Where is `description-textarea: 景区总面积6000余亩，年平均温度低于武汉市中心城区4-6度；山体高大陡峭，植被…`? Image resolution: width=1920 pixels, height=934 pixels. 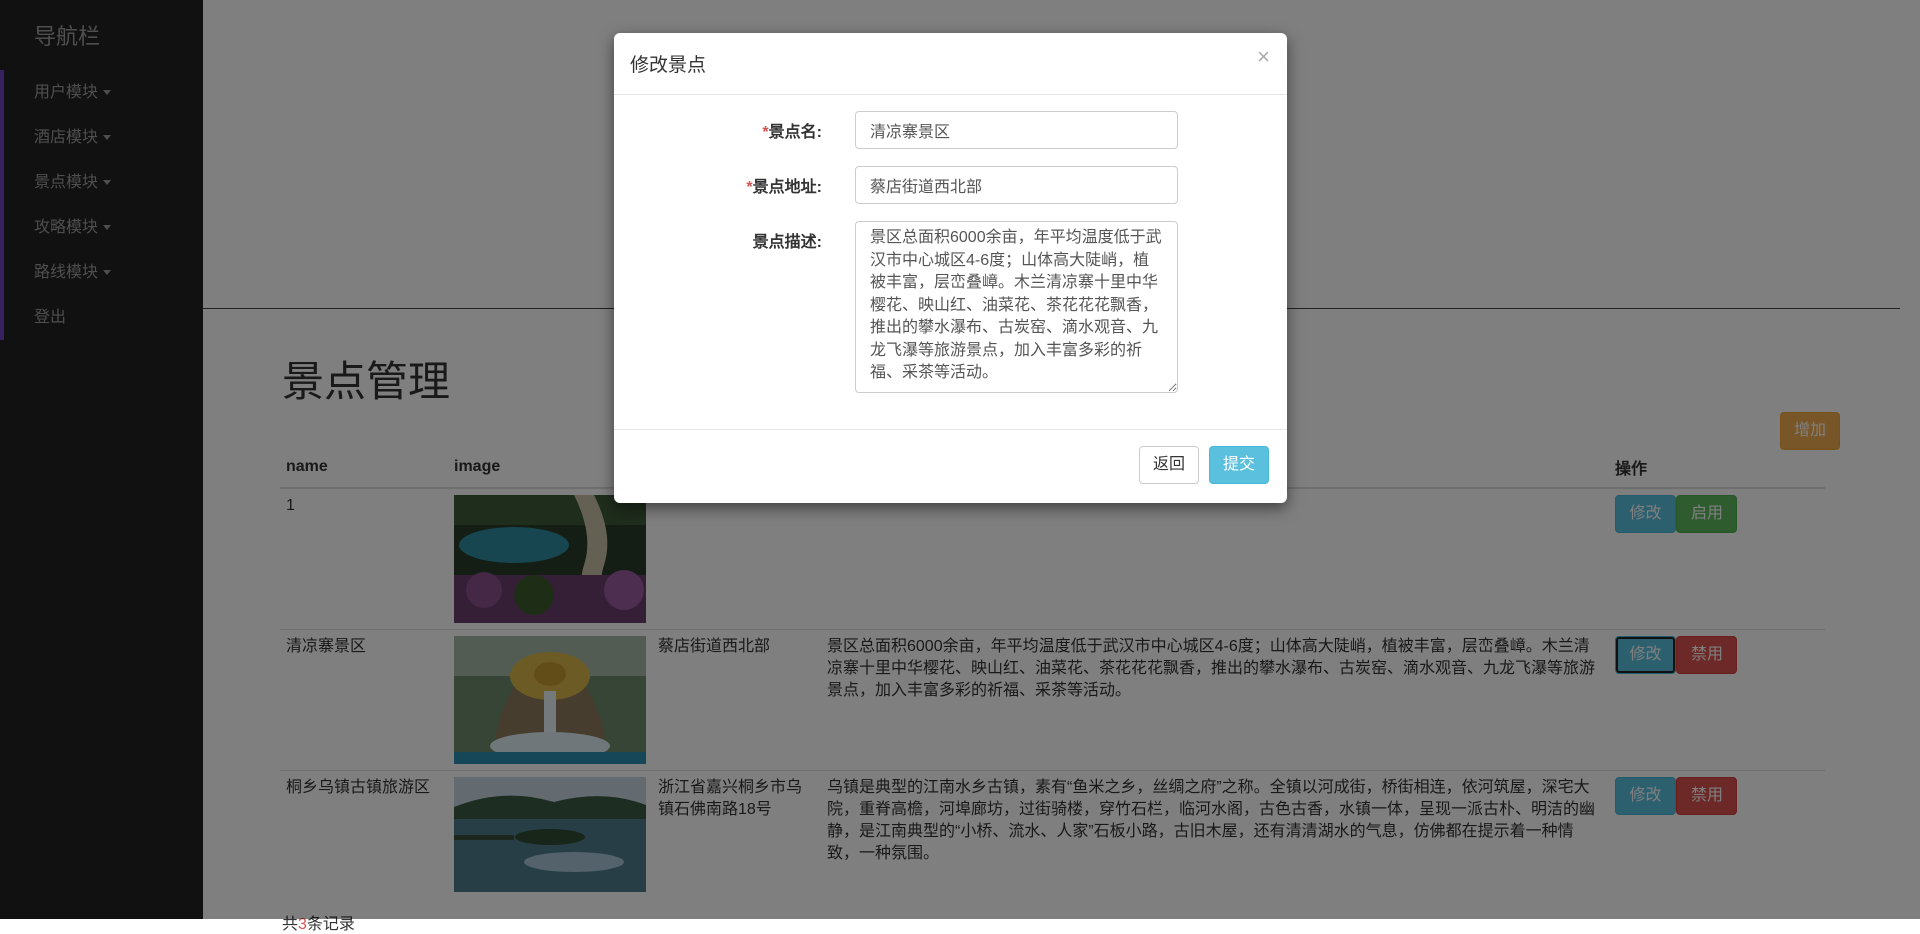 description-textarea: 景区总面积6000余亩，年平均温度低于武汉市中心城区4-6度；山体高大陡峭，植被… is located at coordinates (1016, 307).